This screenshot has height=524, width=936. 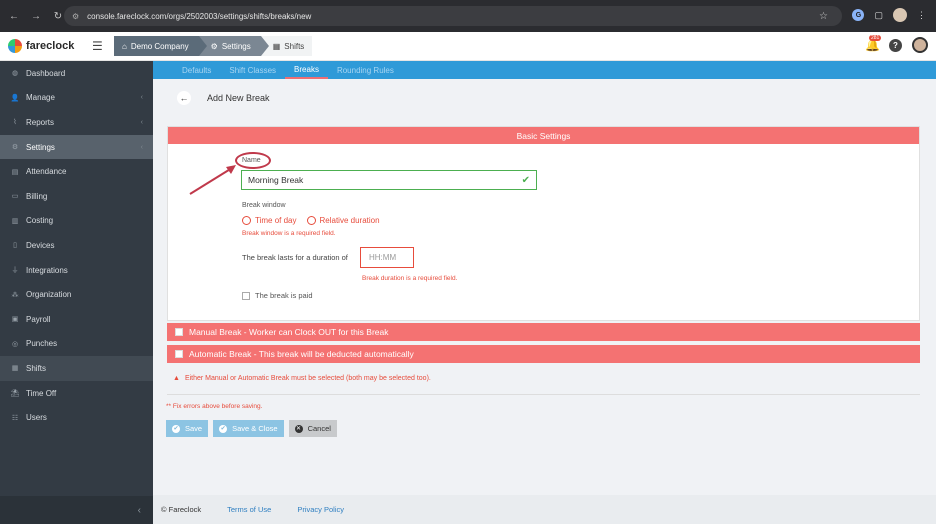 What do you see at coordinates (184, 98) in the screenshot?
I see `back-arrow-button: ←` at bounding box center [184, 98].